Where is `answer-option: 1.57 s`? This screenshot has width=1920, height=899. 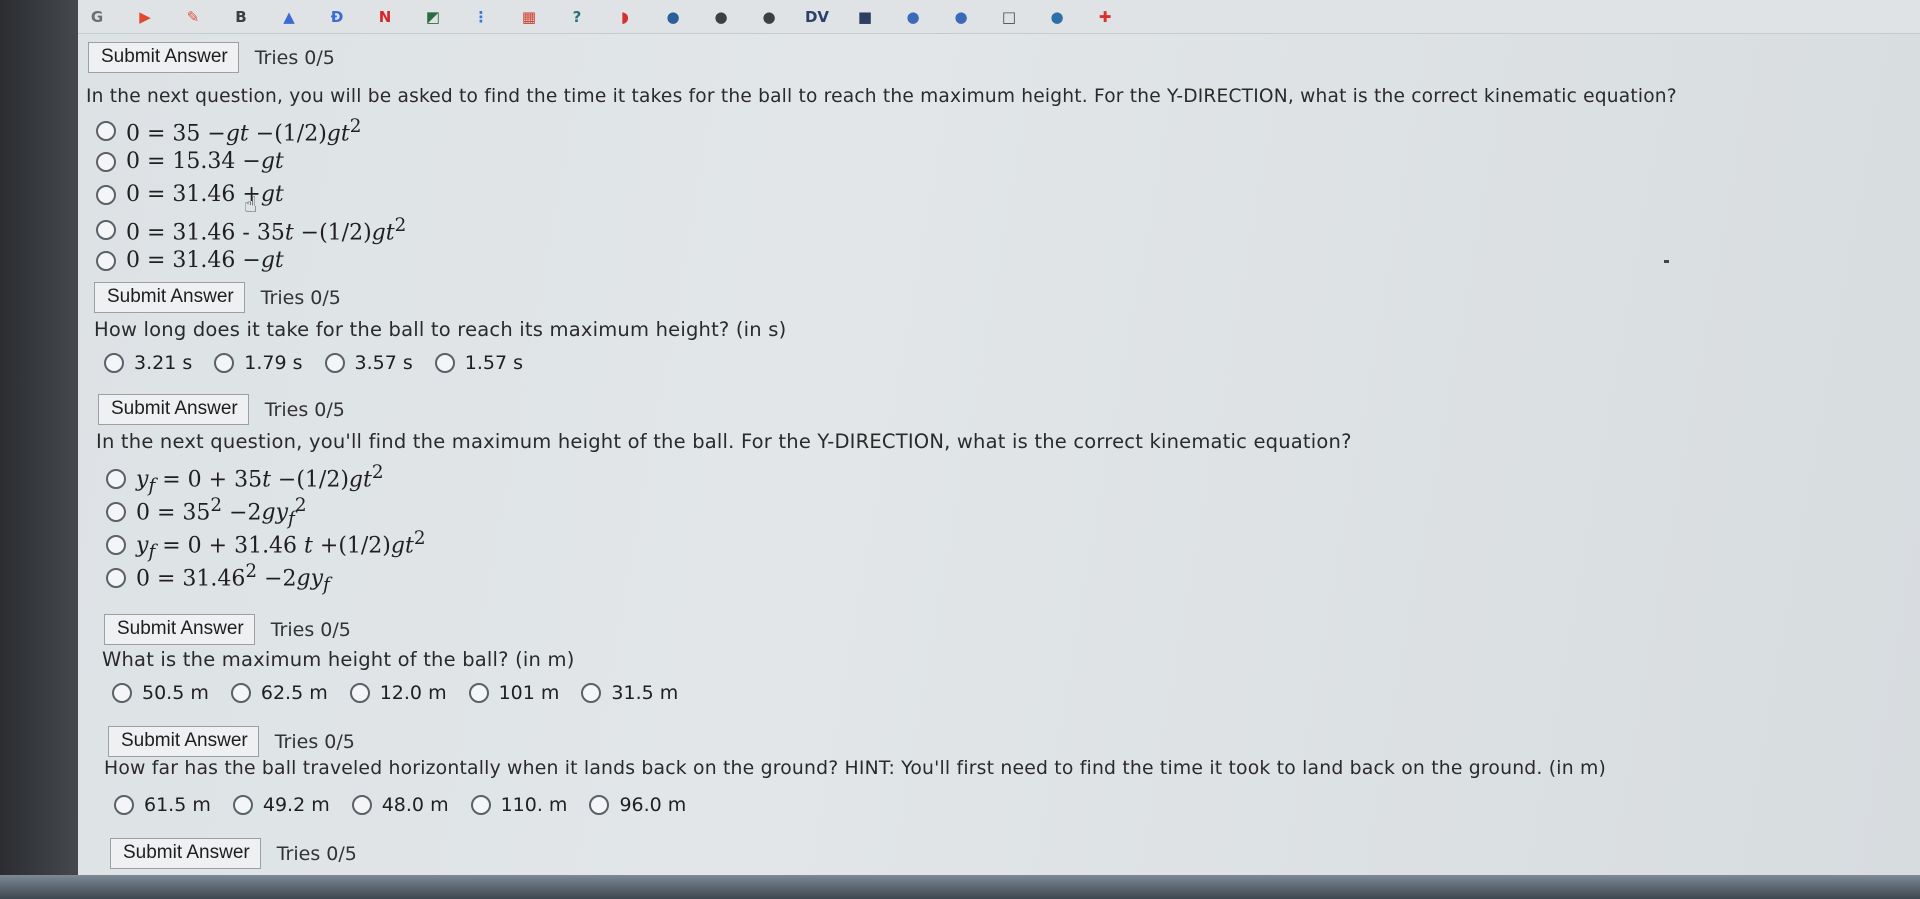
answer-option: 1.57 s is located at coordinates (478, 363).